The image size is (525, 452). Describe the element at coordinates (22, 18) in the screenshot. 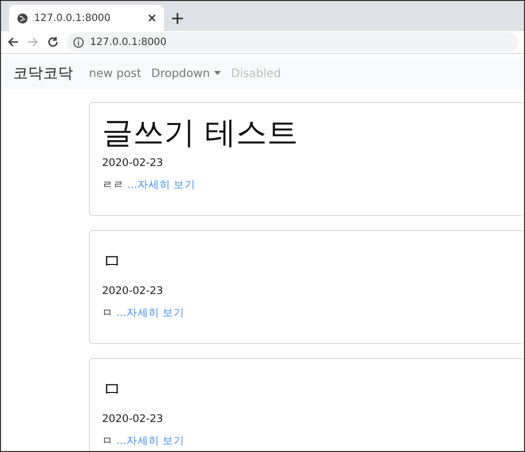

I see `globe-icon` at that location.